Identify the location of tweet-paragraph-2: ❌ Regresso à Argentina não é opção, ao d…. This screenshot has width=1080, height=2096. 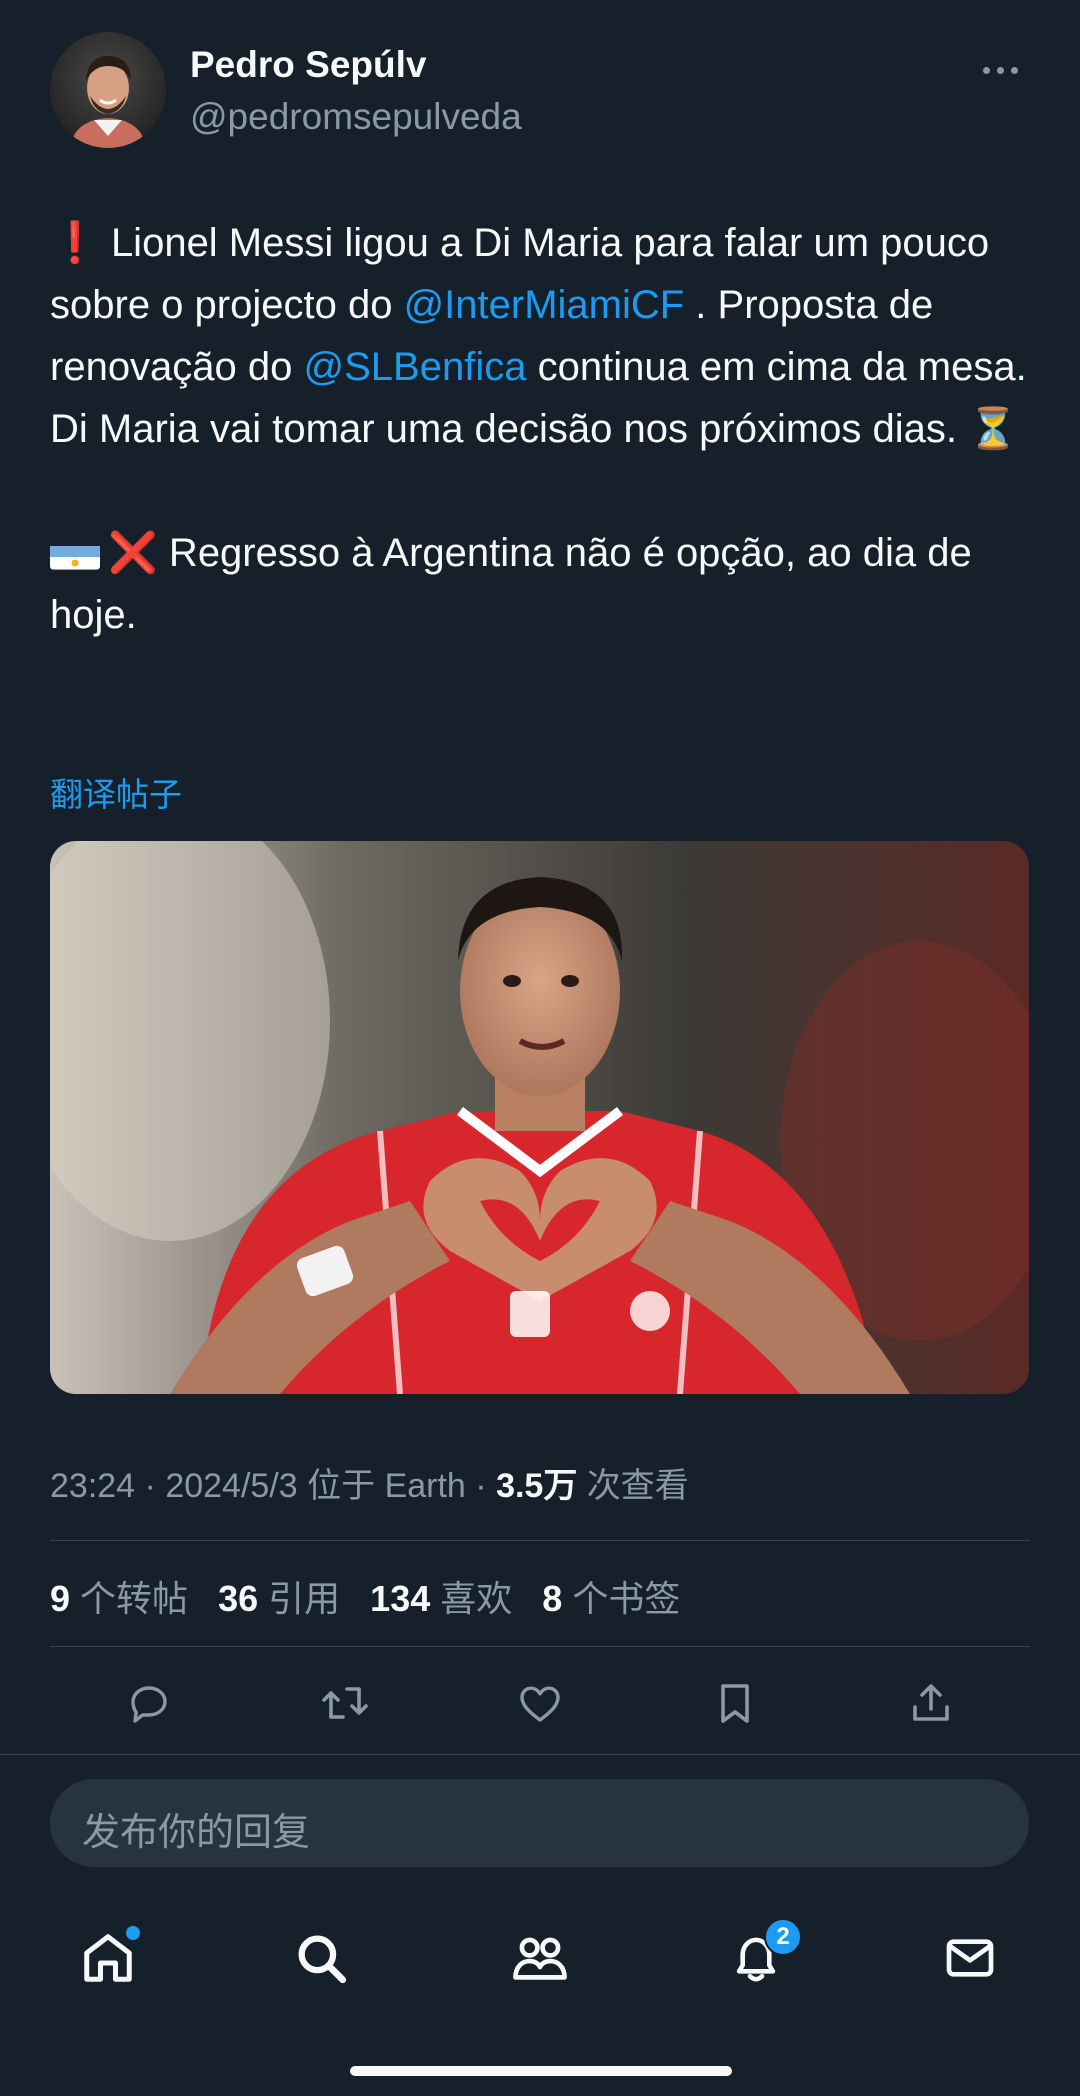
(545, 584).